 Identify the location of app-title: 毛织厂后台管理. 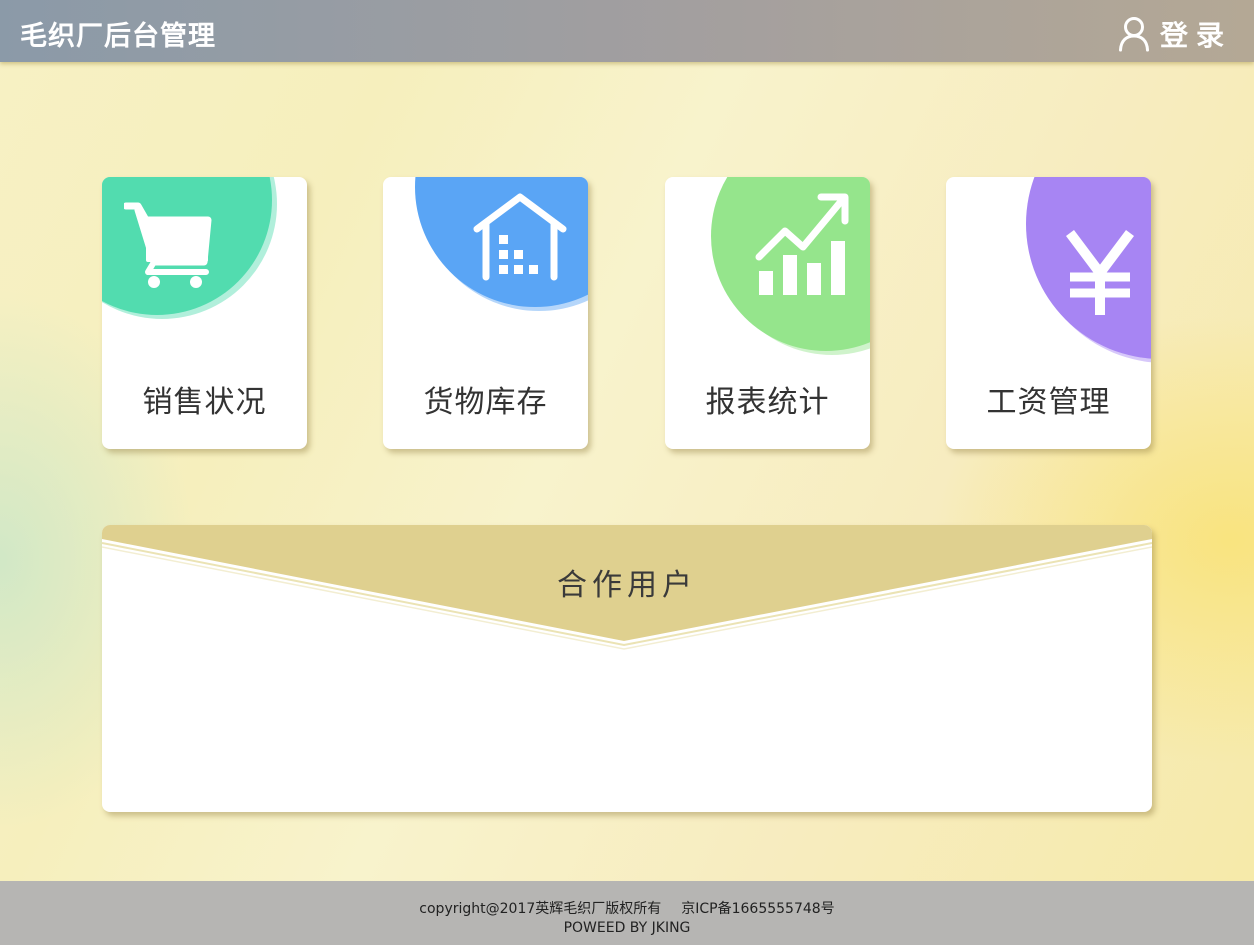
(118, 36).